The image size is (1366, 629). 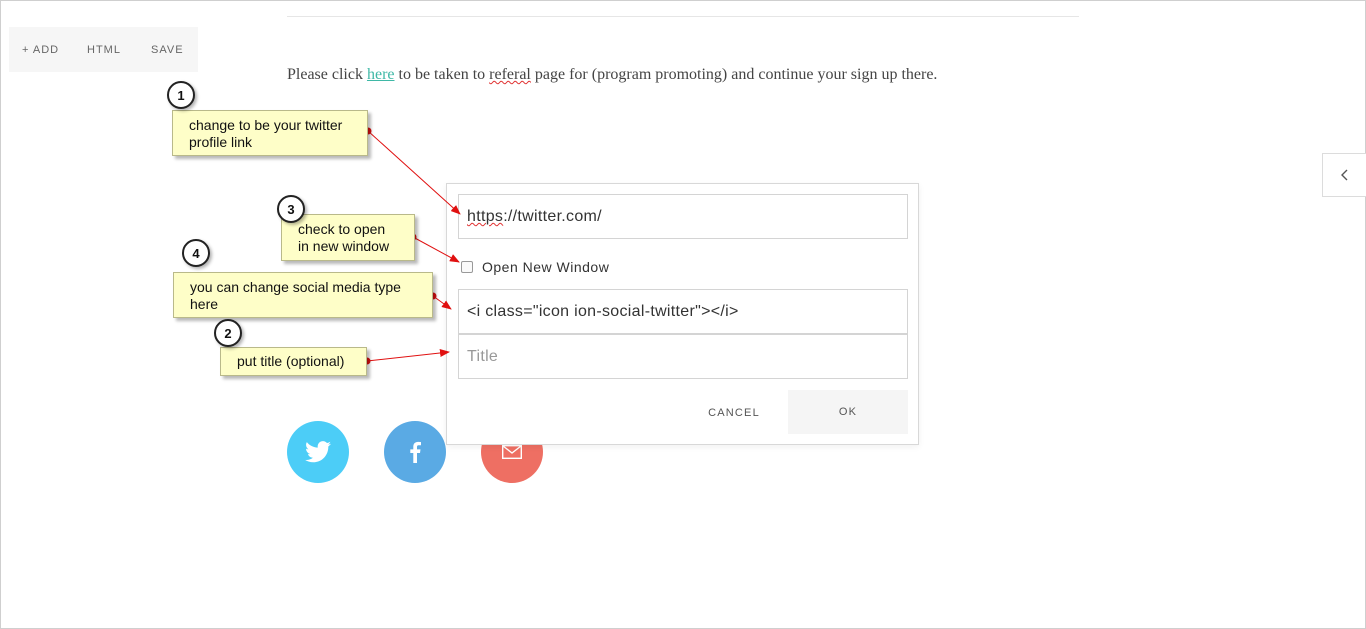 I want to click on url-scheme-text: https, so click(x=485, y=216).